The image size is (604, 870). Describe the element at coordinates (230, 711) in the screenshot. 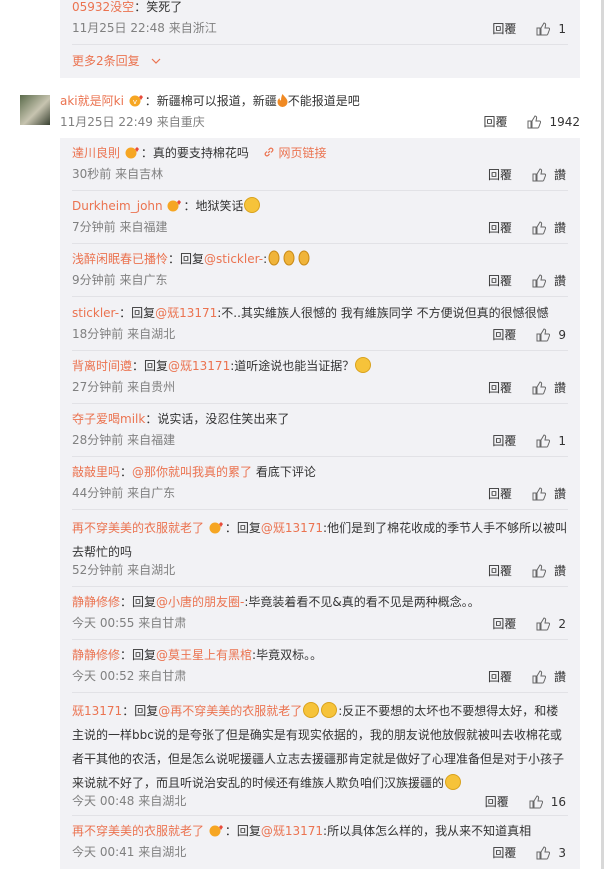

I see `mention-link: @再不穿美美的衣服就老了` at that location.